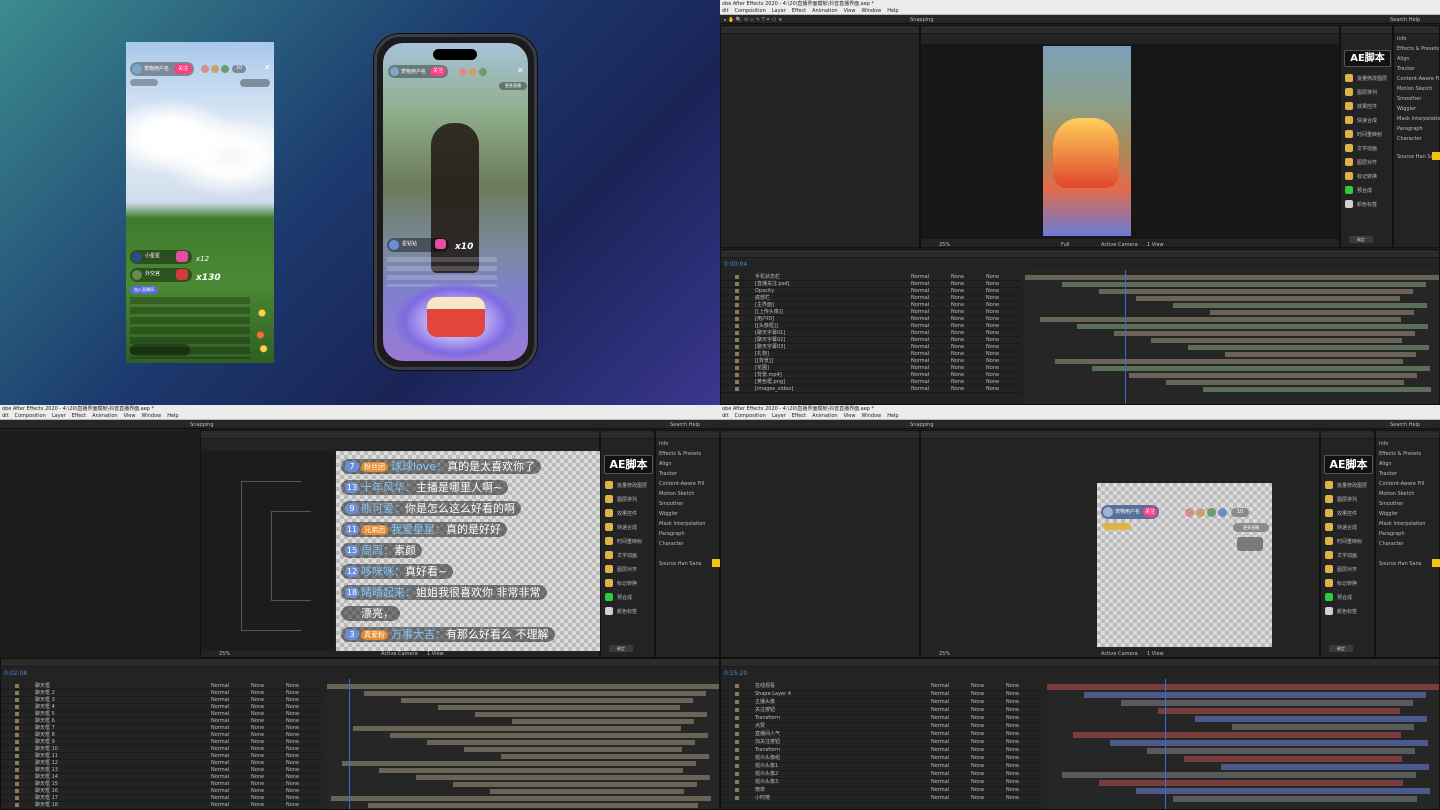 The image size is (1440, 810). What do you see at coordinates (1409, 99) in the screenshot?
I see `panel-tab: Smoother` at bounding box center [1409, 99].